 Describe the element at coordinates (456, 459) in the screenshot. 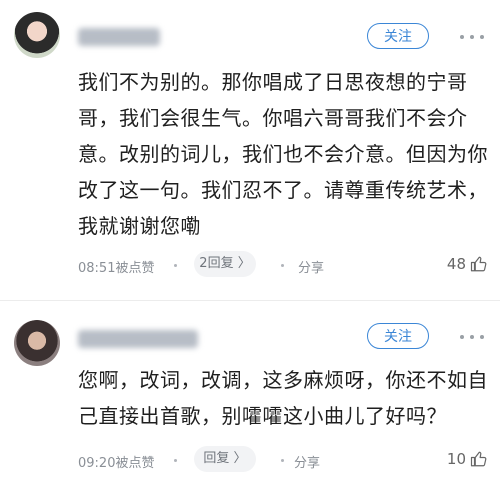

I see `like-count: 10` at that location.